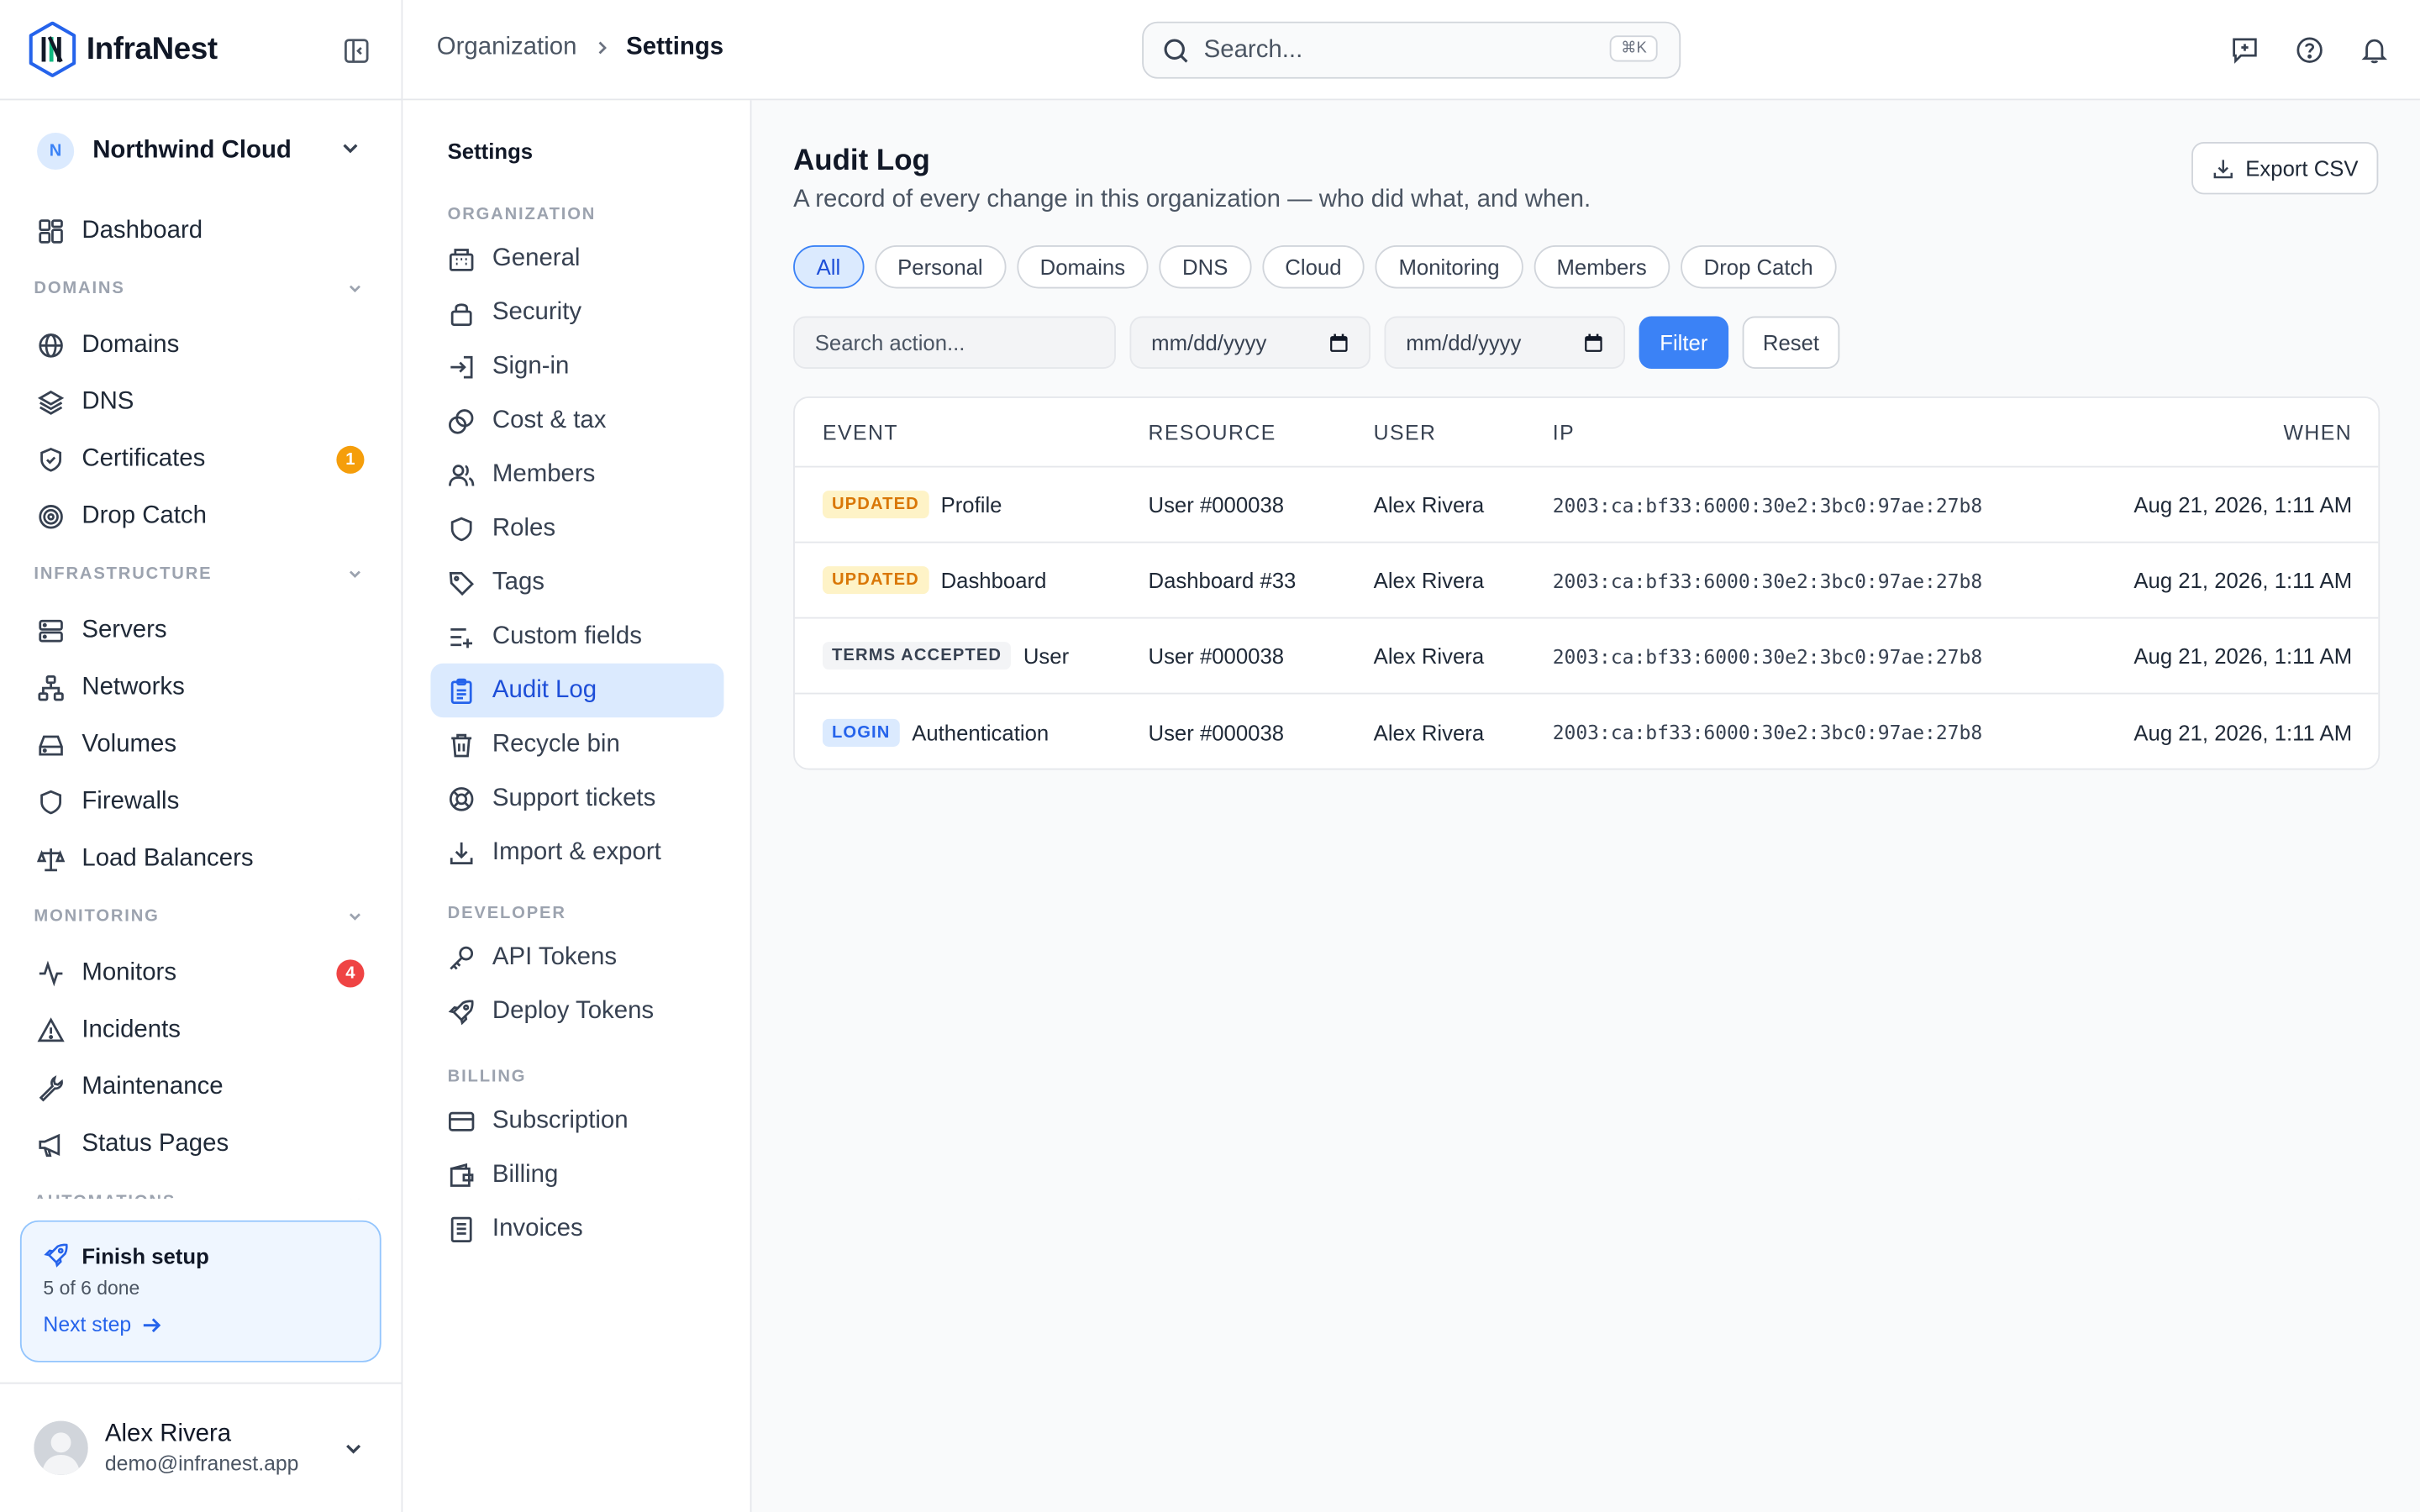 This screenshot has width=2420, height=1512. What do you see at coordinates (201, 572) in the screenshot?
I see `section-infrastructure: INFRASTRUCTURE` at bounding box center [201, 572].